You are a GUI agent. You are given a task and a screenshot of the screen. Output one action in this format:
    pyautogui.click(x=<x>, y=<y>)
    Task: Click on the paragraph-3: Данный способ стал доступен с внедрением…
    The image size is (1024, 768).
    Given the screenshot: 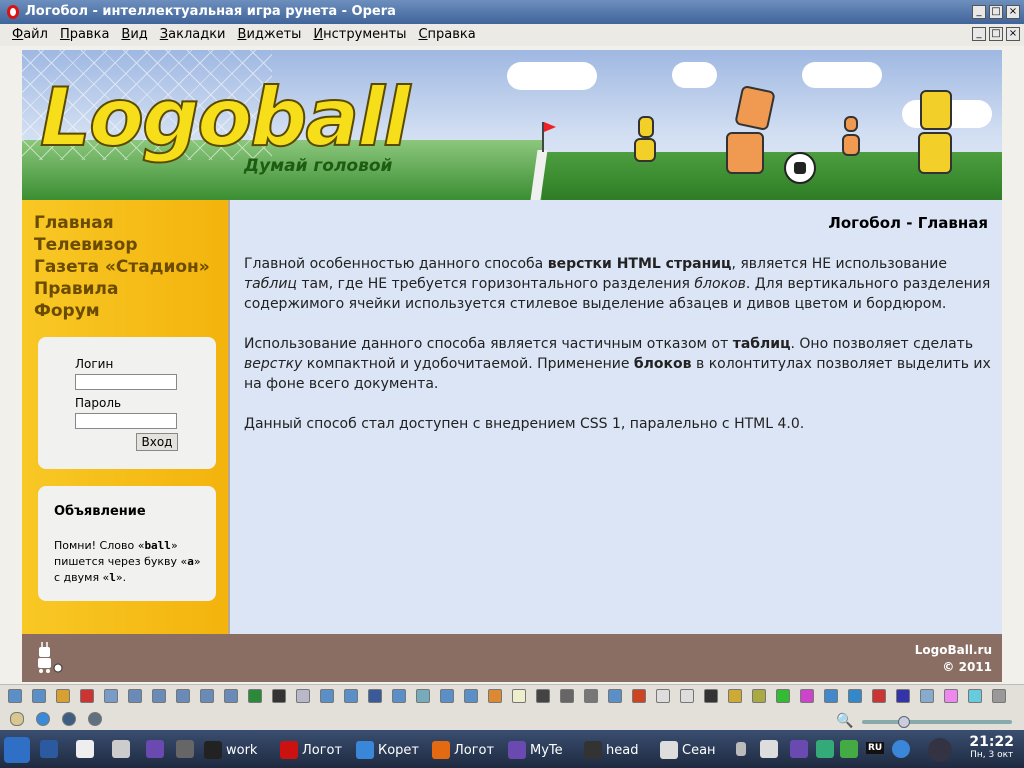 What is the action you would take?
    pyautogui.click(x=618, y=424)
    